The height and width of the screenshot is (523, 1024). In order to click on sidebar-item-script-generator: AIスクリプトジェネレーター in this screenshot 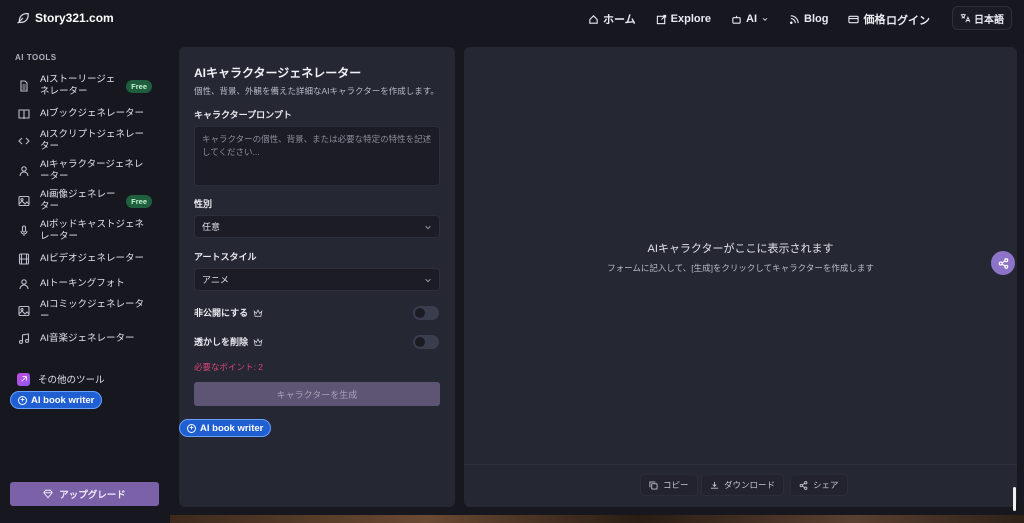, I will do `click(85, 141)`.